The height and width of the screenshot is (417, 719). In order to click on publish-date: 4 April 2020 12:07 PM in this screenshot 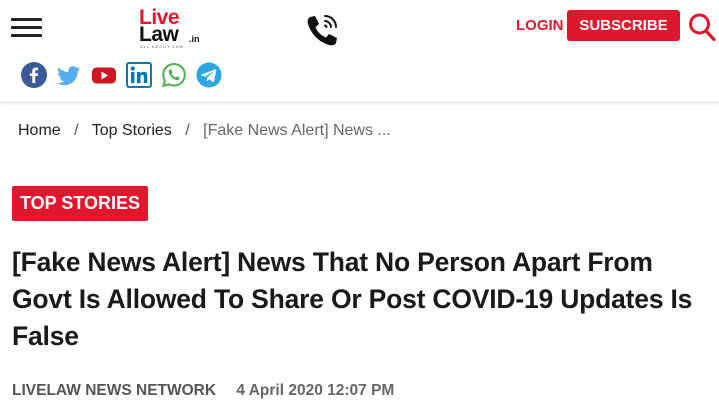, I will do `click(315, 390)`.